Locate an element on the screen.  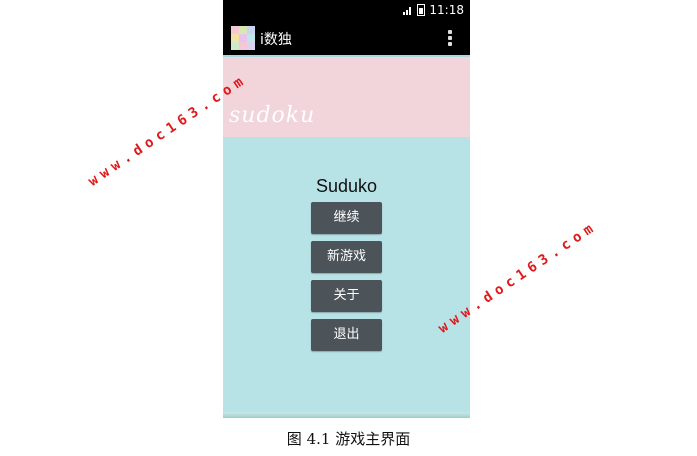
action-bar: i数独 is located at coordinates (346, 38).